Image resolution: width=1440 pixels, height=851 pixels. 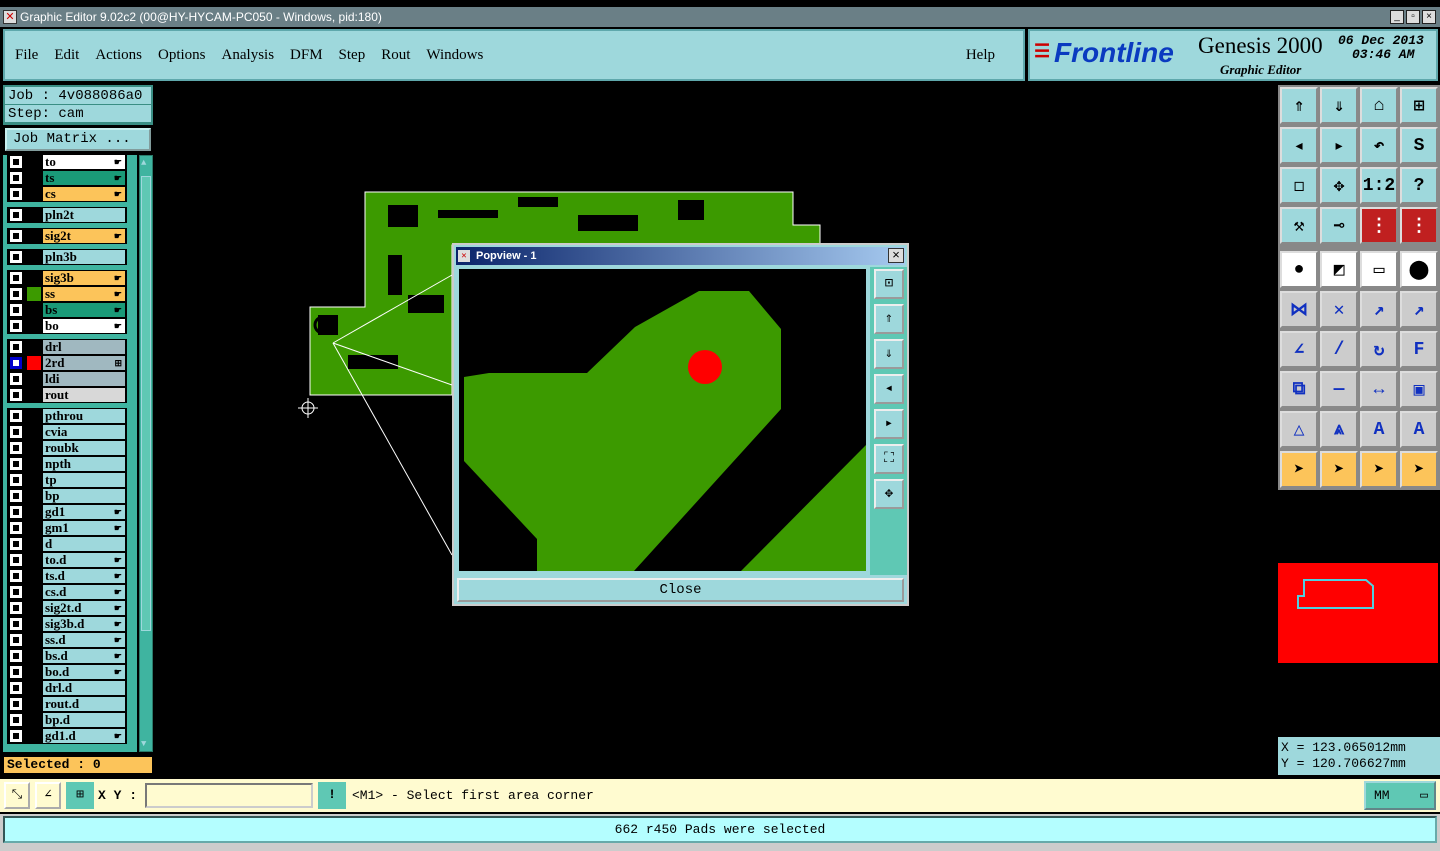 I want to click on zoom-up-button: ⇑, so click(x=1299, y=105).